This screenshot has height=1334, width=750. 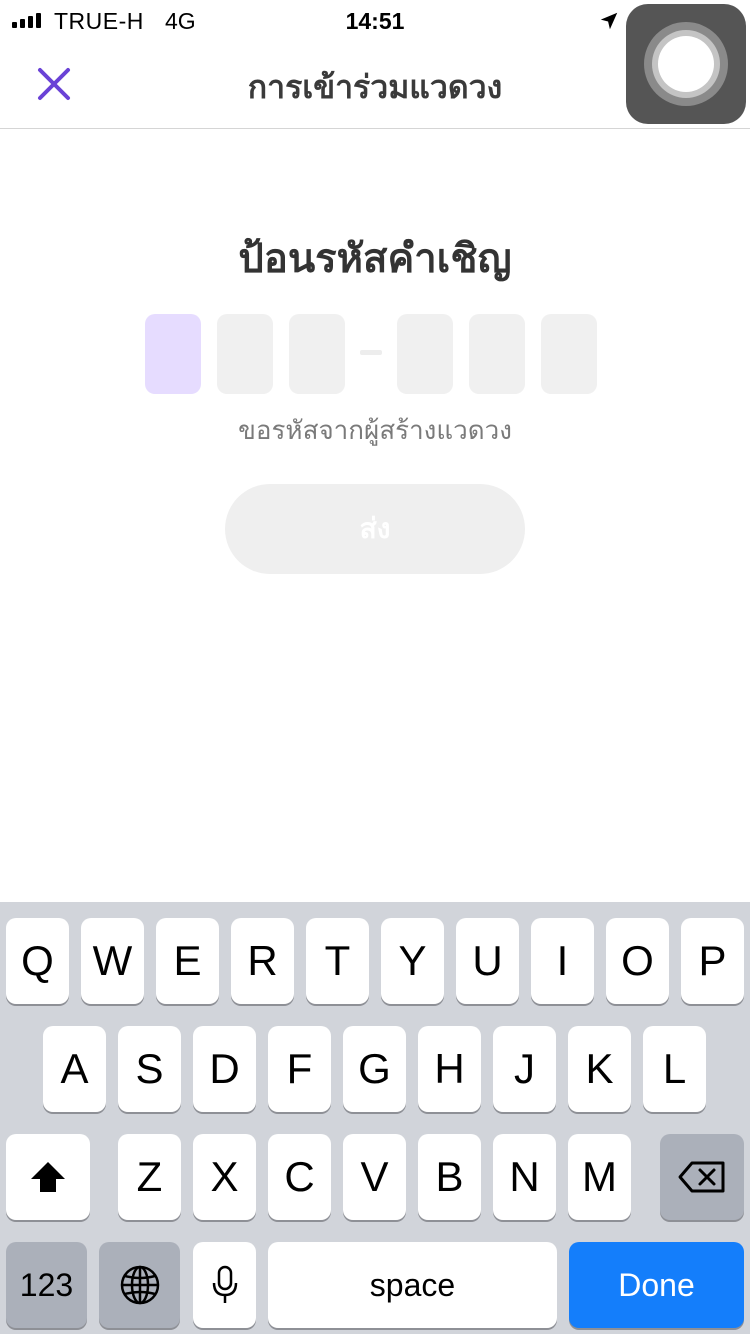 I want to click on key-v: V, so click(x=374, y=1177).